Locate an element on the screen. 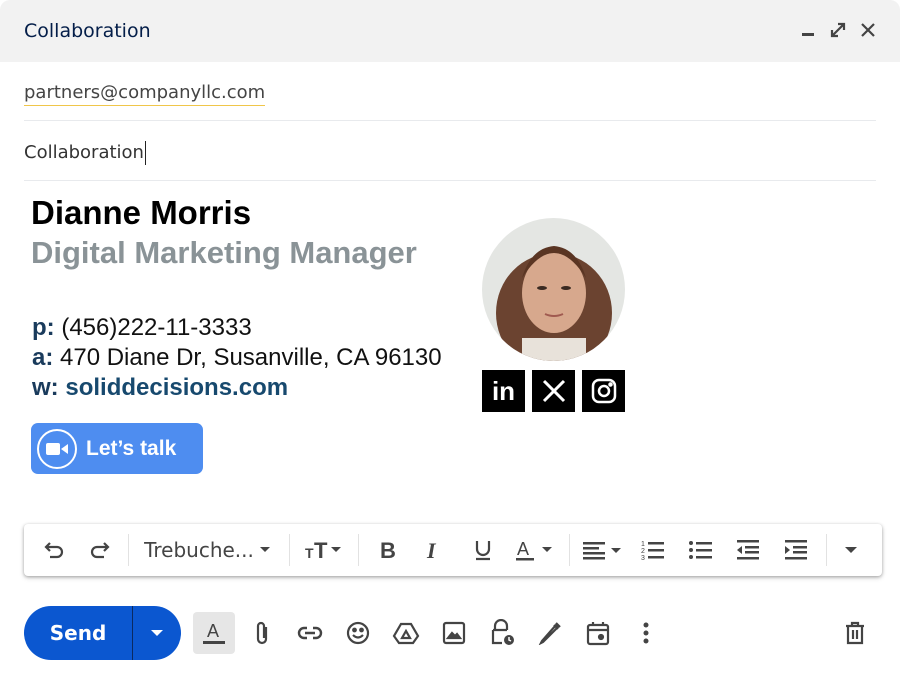  close-icon is located at coordinates (868, 30).